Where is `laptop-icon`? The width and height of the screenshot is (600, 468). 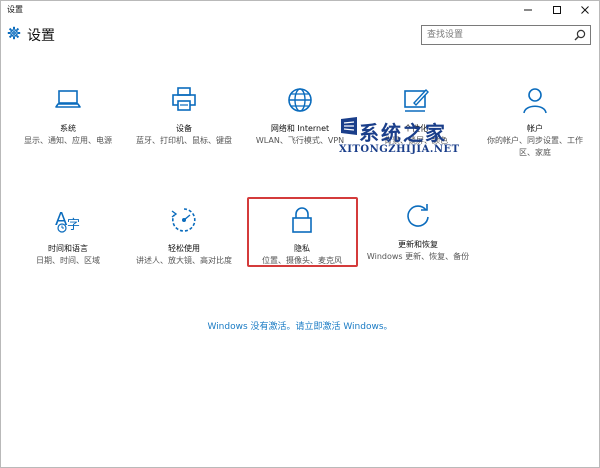 laptop-icon is located at coordinates (68, 99).